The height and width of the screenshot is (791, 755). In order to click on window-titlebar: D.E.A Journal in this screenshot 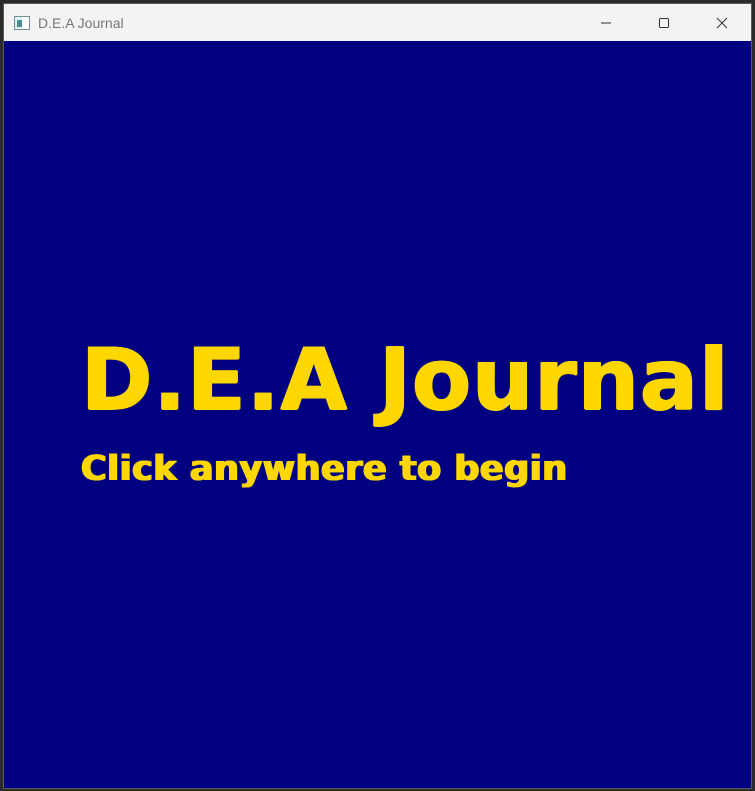, I will do `click(377, 22)`.